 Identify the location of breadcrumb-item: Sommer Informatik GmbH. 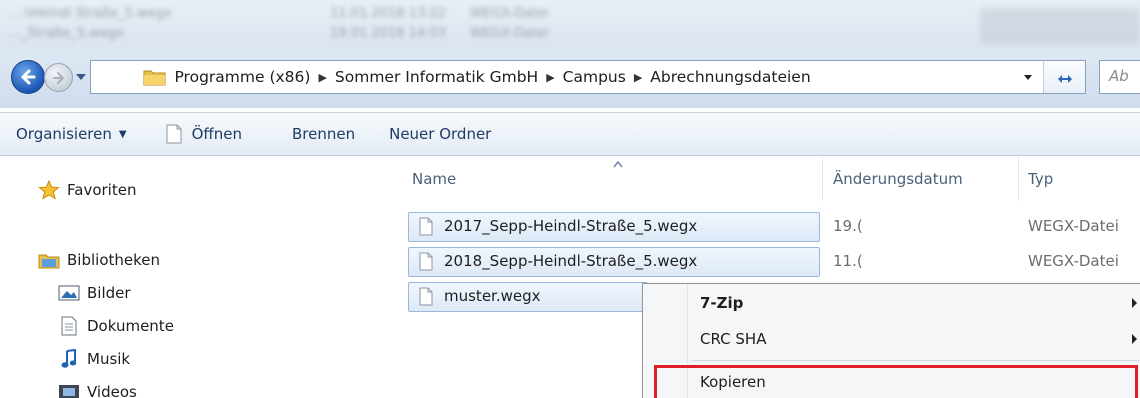
(436, 77).